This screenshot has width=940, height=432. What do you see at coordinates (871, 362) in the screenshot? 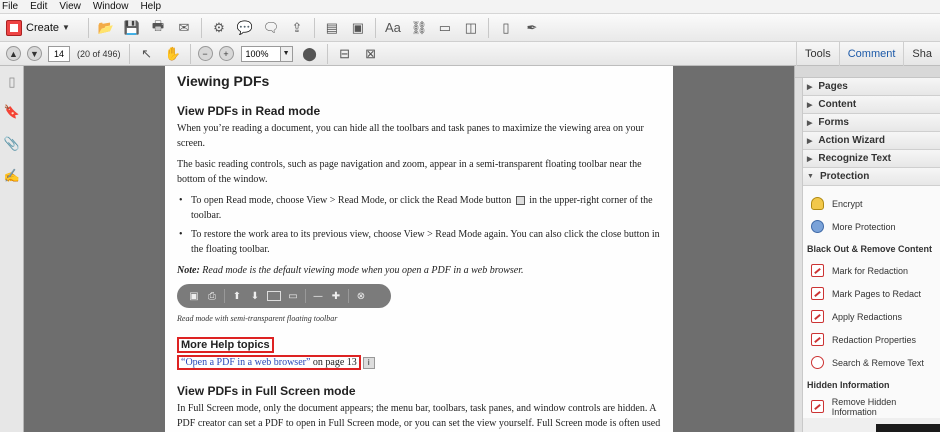
I see `tool-search-remove-text: Search & Remove Text` at bounding box center [871, 362].